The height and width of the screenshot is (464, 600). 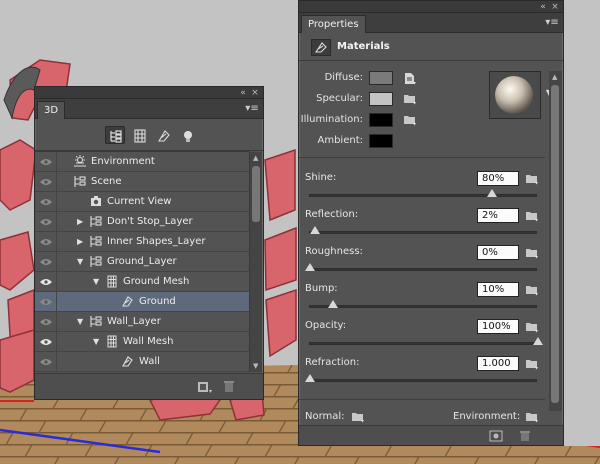 I want to click on slider-label: Refraction:, so click(x=332, y=362).